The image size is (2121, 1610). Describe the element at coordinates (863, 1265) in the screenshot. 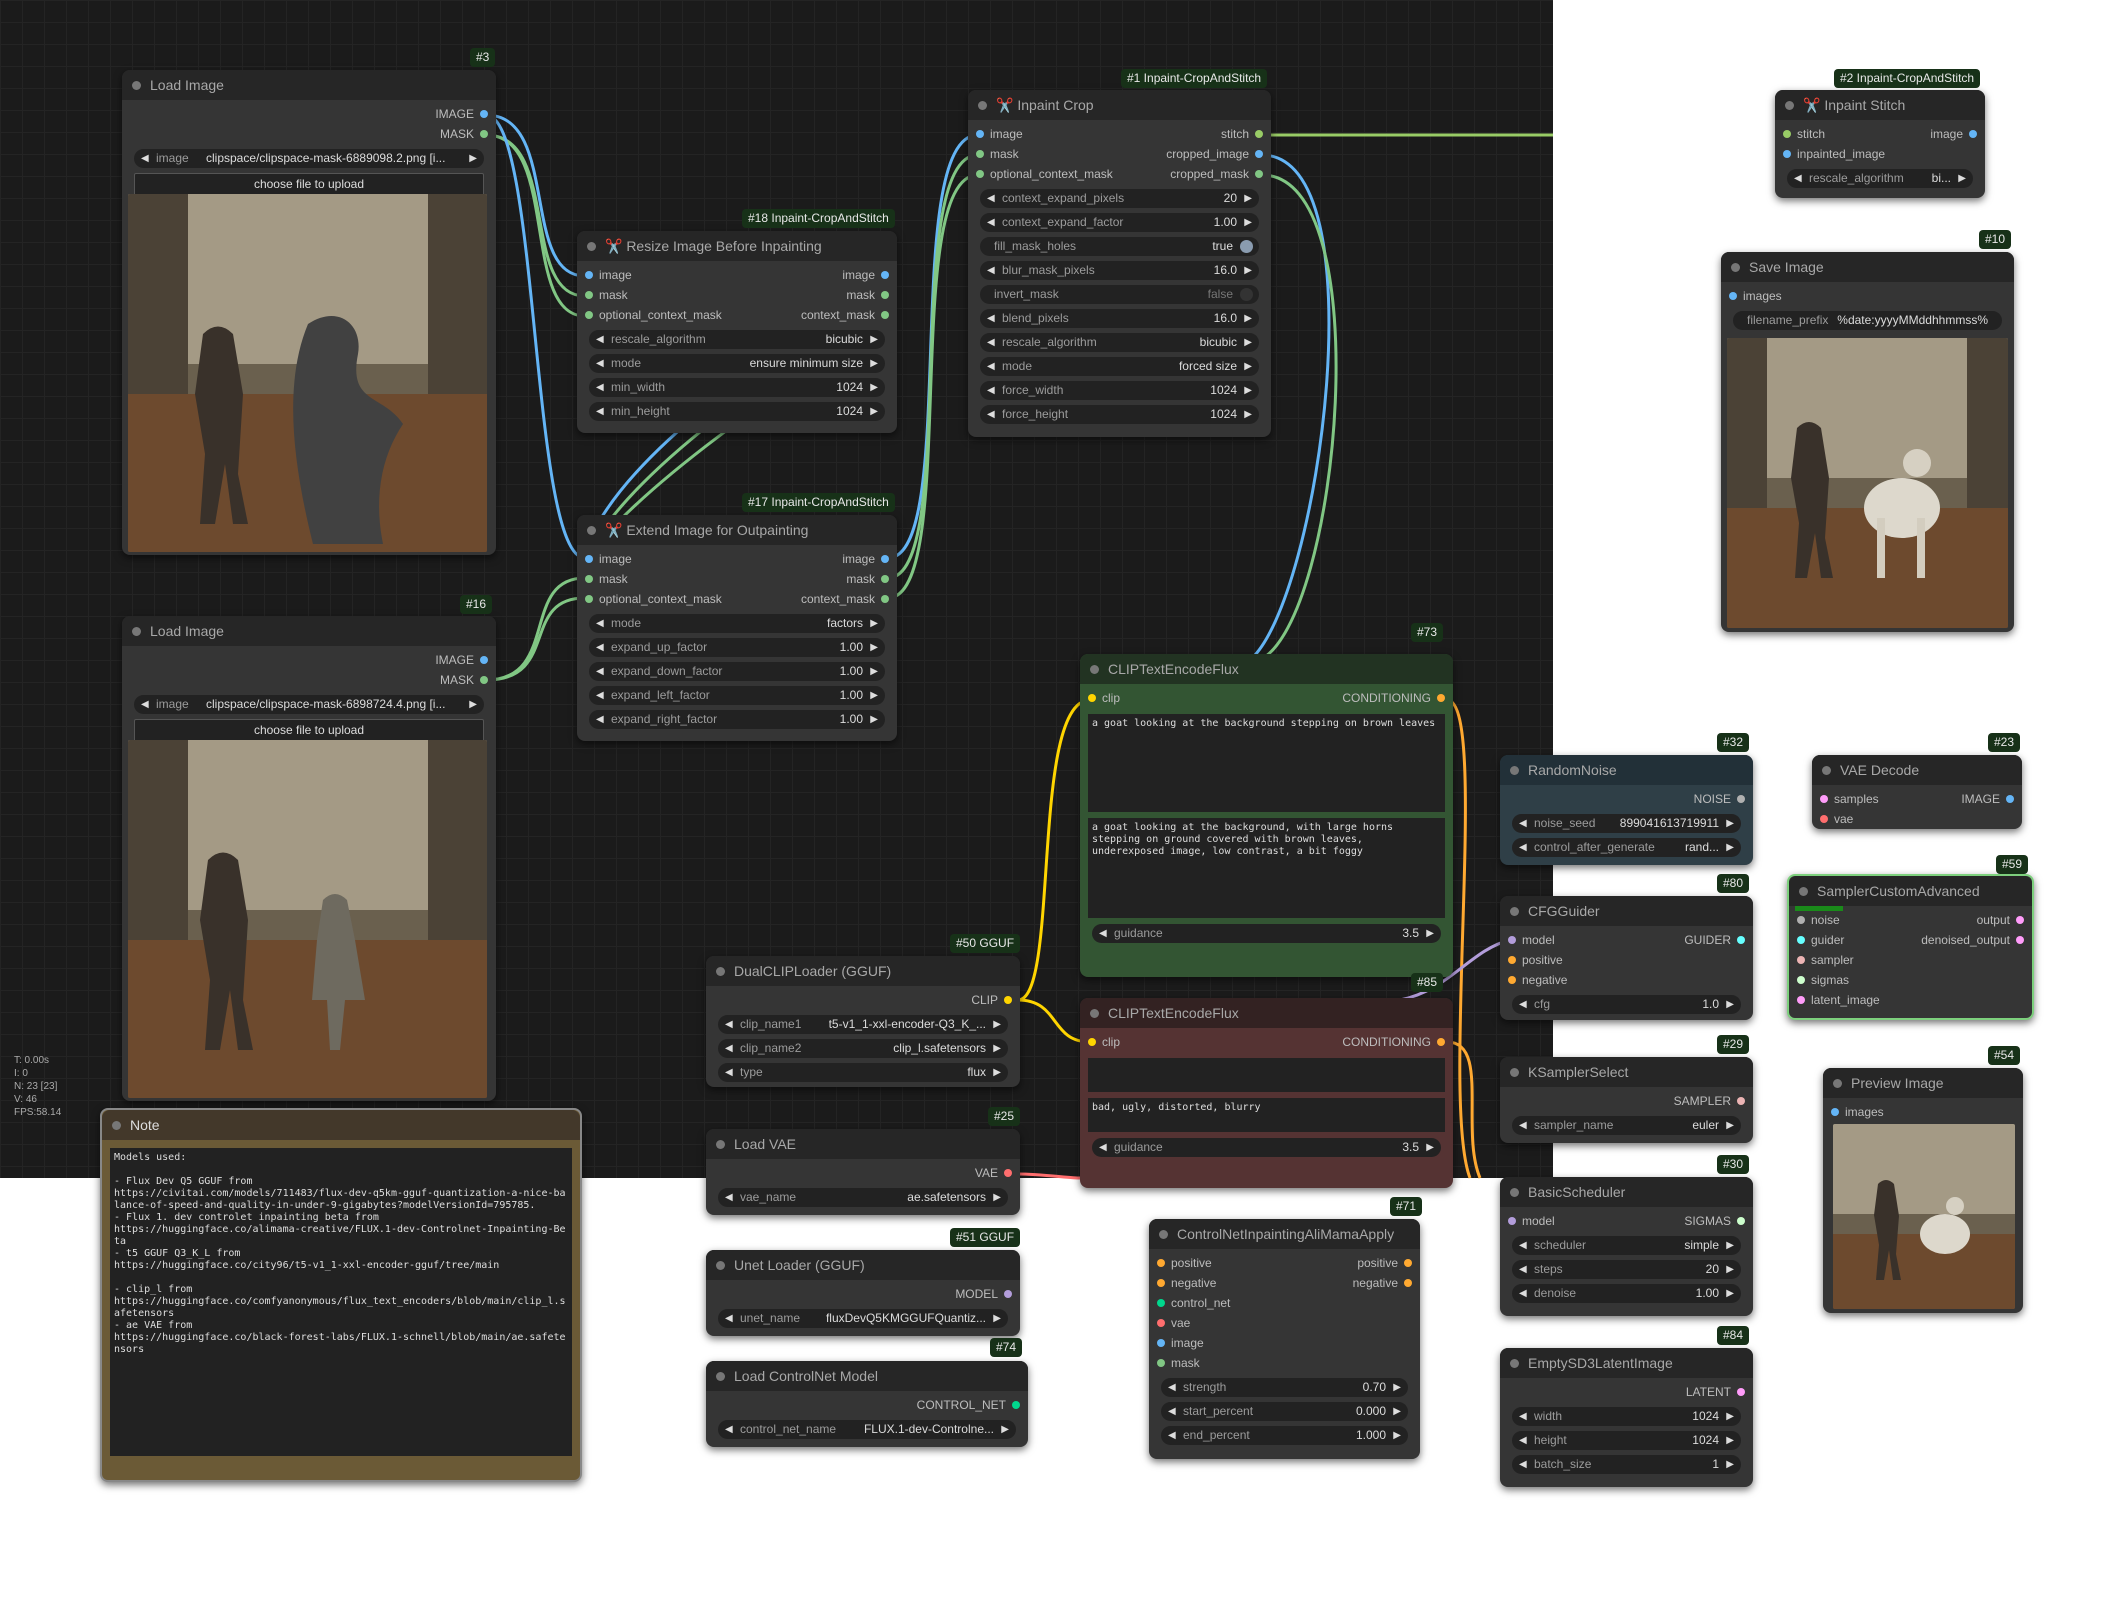

I see `node-title: Unet Loader (GGUF)` at that location.